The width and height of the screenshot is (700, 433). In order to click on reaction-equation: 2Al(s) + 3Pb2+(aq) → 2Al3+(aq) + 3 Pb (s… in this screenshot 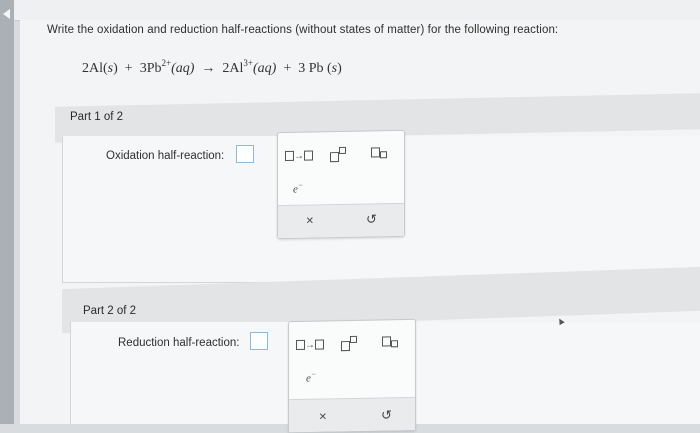, I will do `click(212, 67)`.